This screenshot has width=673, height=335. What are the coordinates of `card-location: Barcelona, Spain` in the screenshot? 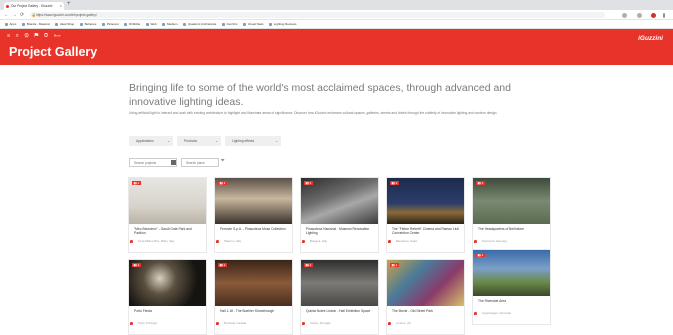 It's located at (424, 241).